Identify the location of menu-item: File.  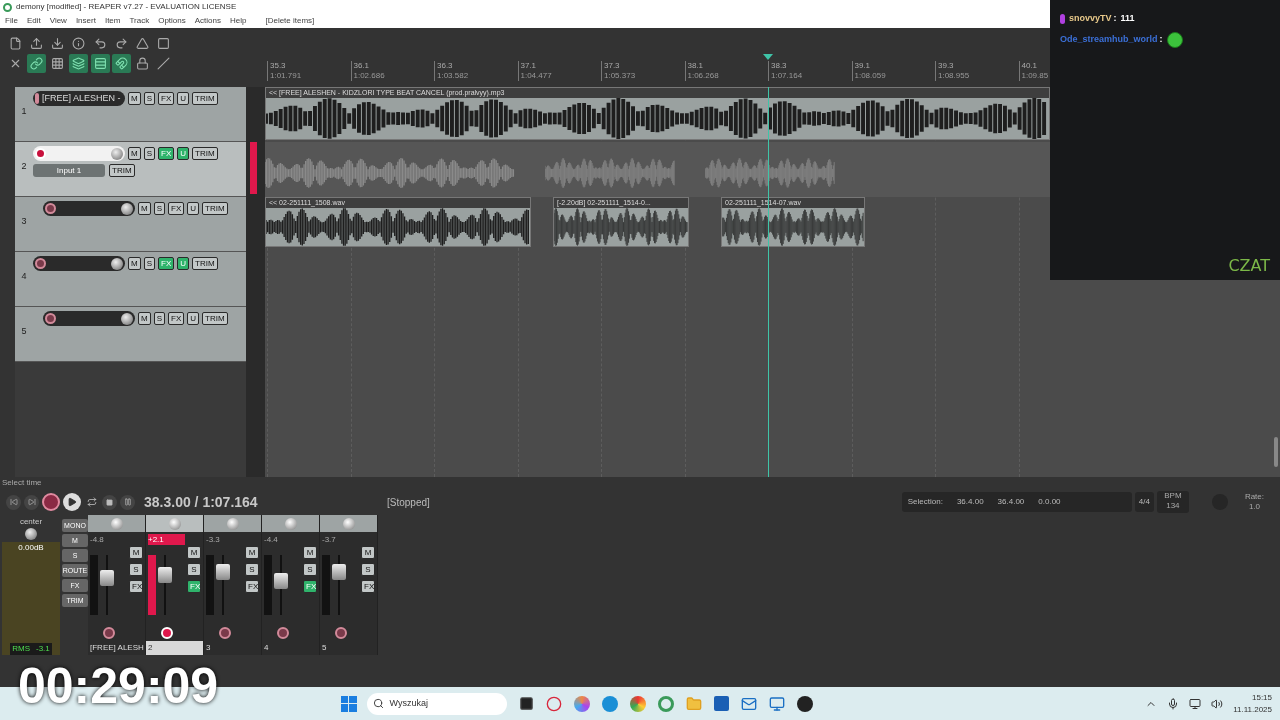
(11, 21).